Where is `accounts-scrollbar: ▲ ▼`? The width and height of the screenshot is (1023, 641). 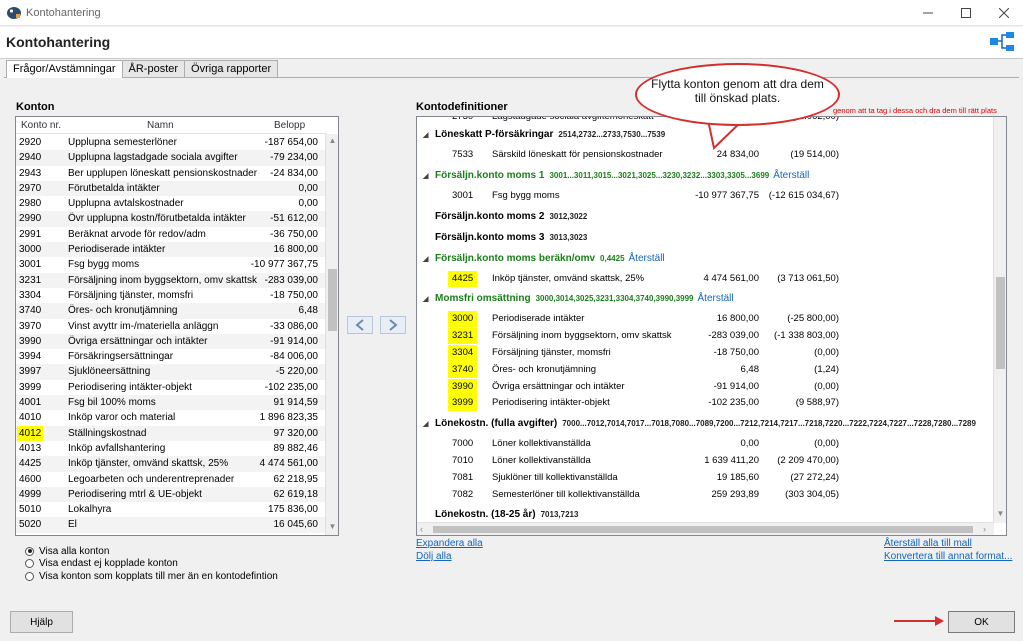 accounts-scrollbar: ▲ ▼ is located at coordinates (331, 334).